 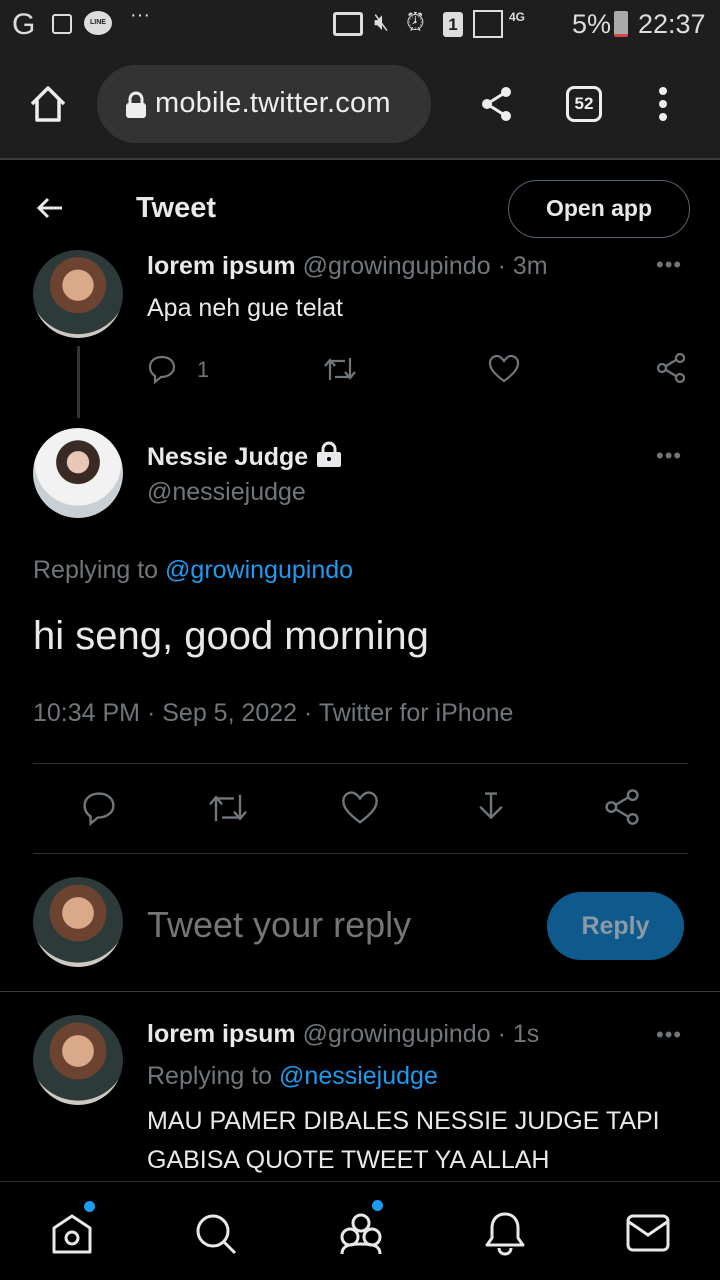 What do you see at coordinates (176, 208) in the screenshot?
I see `page-title: Tweet` at bounding box center [176, 208].